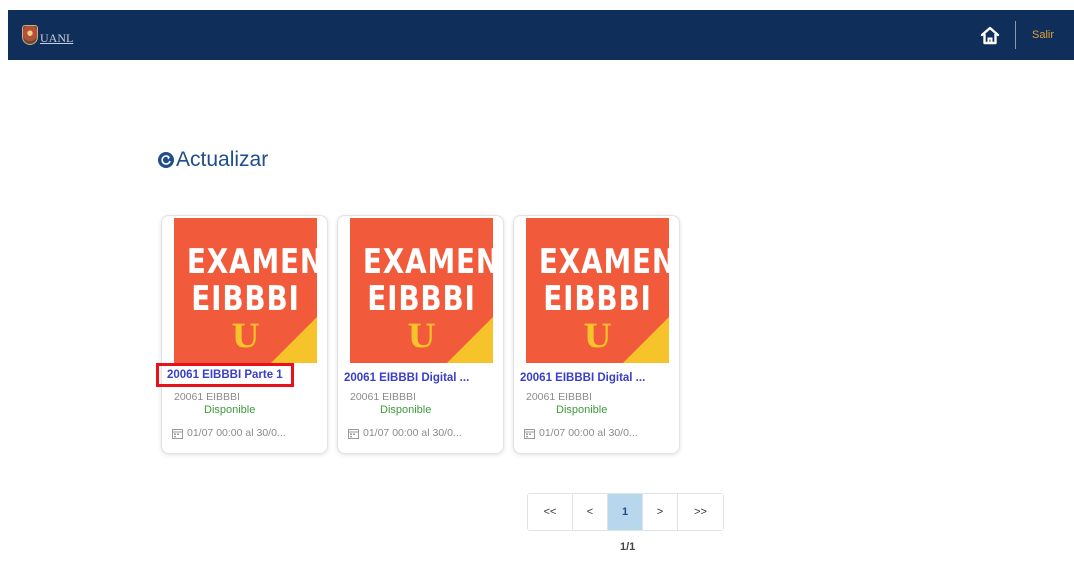 The image size is (1074, 565). Describe the element at coordinates (628, 547) in the screenshot. I see `page-info: 1/1` at that location.